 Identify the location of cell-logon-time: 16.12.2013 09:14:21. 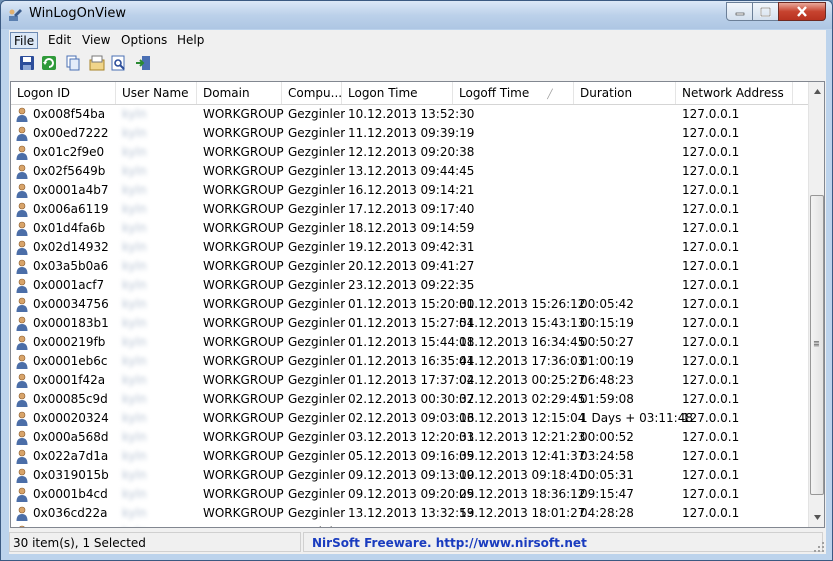
(411, 190).